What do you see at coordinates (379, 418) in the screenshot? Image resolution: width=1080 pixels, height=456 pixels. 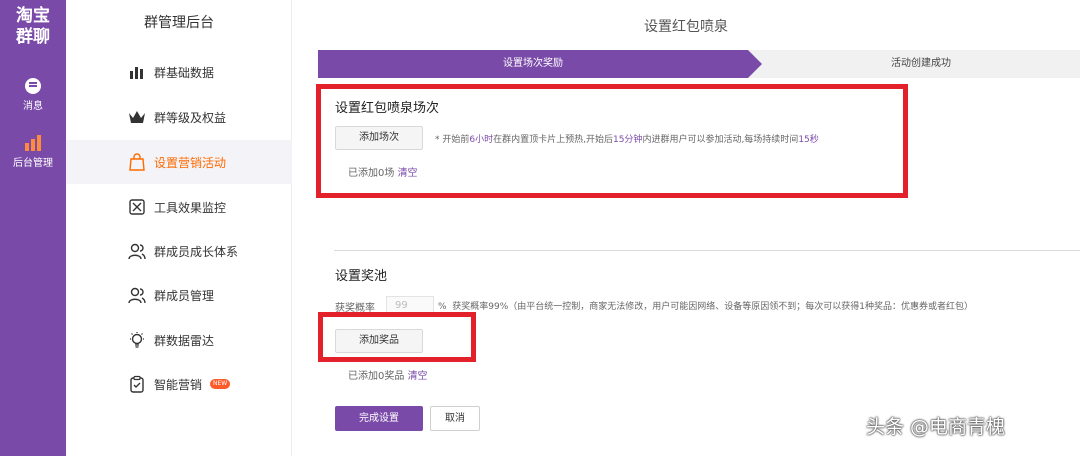 I see `complete-setup-button: 完成设置` at bounding box center [379, 418].